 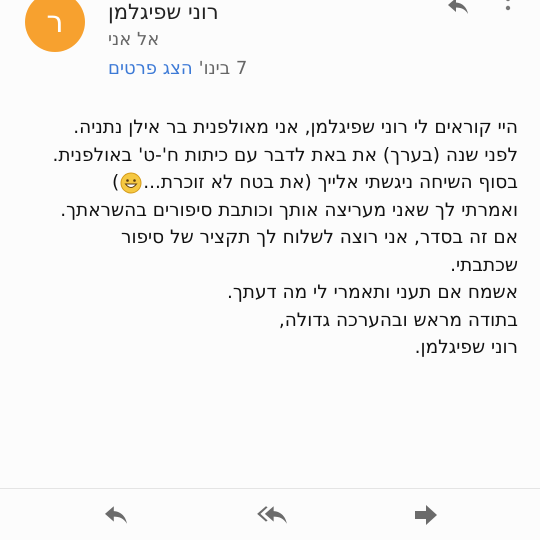 I want to click on more-icon, so click(x=508, y=6).